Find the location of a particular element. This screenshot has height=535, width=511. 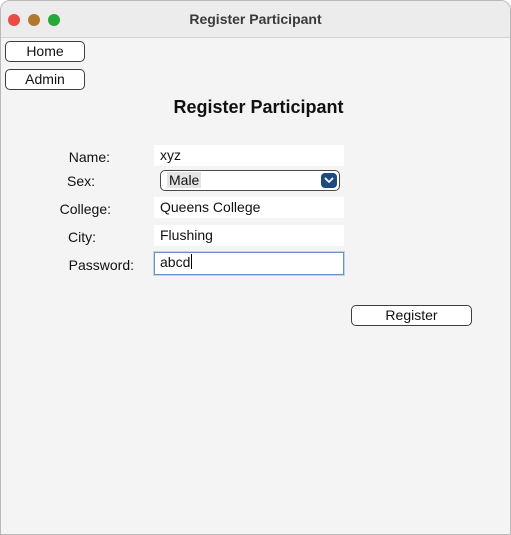

page-title-text: Register Participant is located at coordinates (258, 107).